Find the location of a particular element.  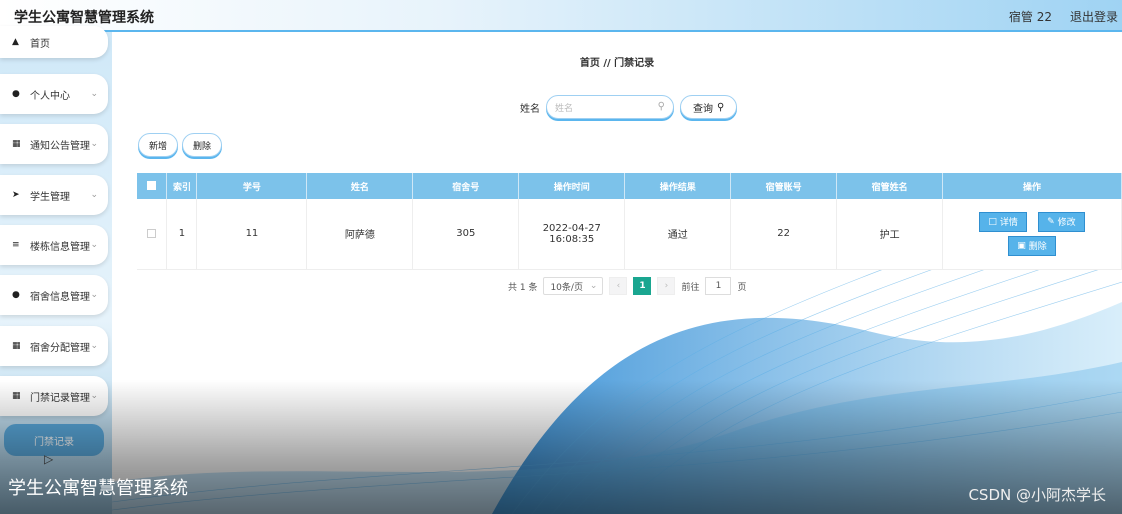

row-delete-button-label: 删除 is located at coordinates (1037, 247).